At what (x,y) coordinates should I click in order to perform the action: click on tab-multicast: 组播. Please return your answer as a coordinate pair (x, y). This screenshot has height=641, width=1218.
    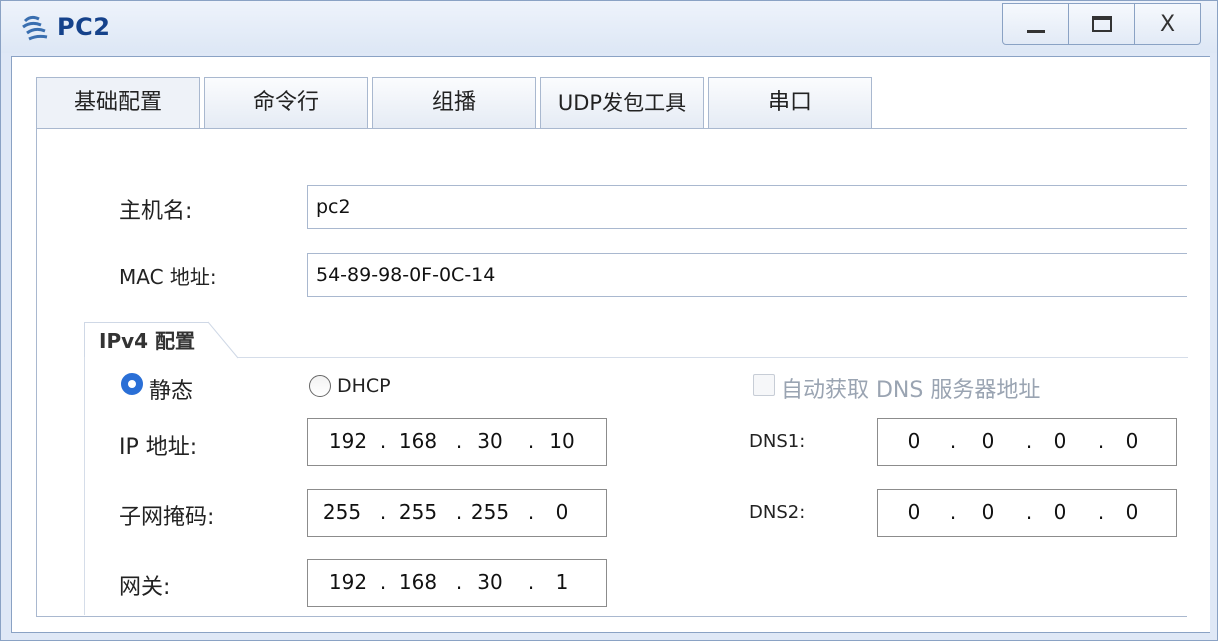
    Looking at the image, I should click on (454, 102).